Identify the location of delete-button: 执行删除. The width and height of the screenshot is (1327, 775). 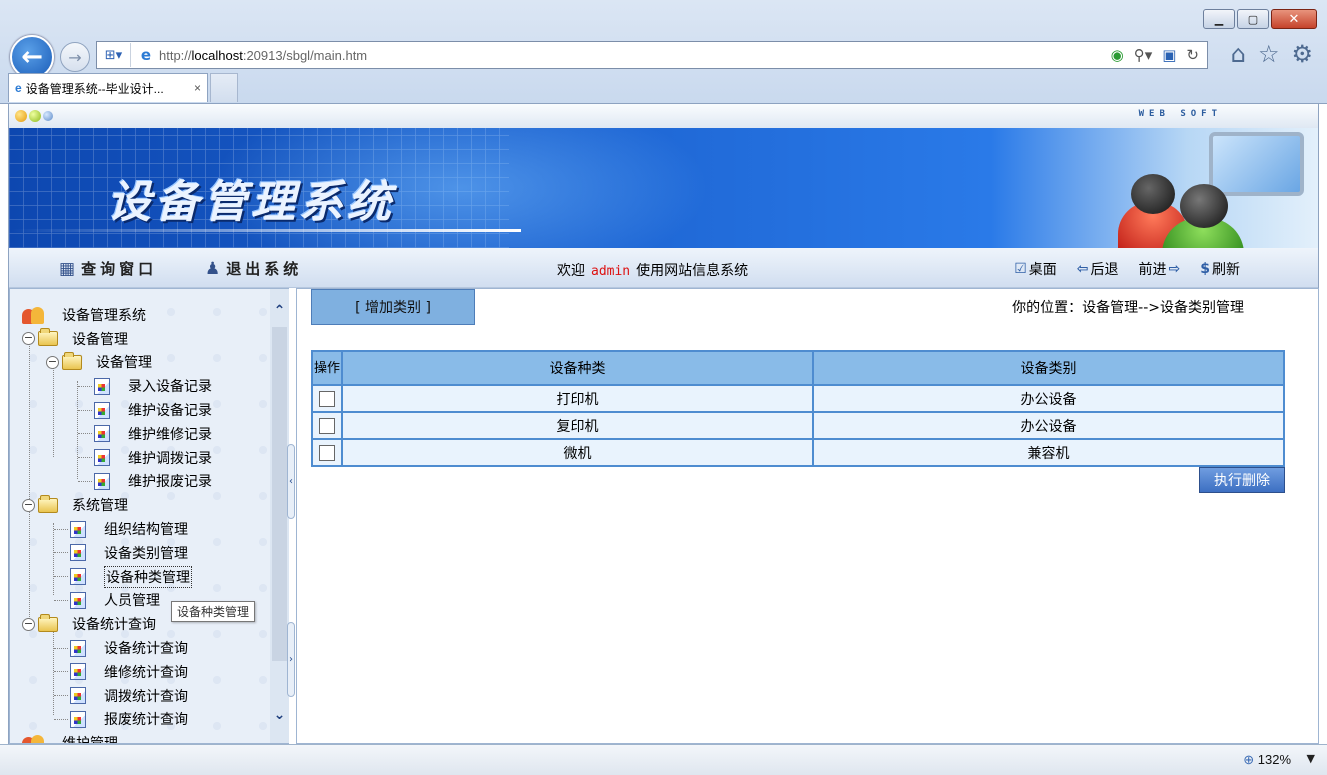
(1242, 480).